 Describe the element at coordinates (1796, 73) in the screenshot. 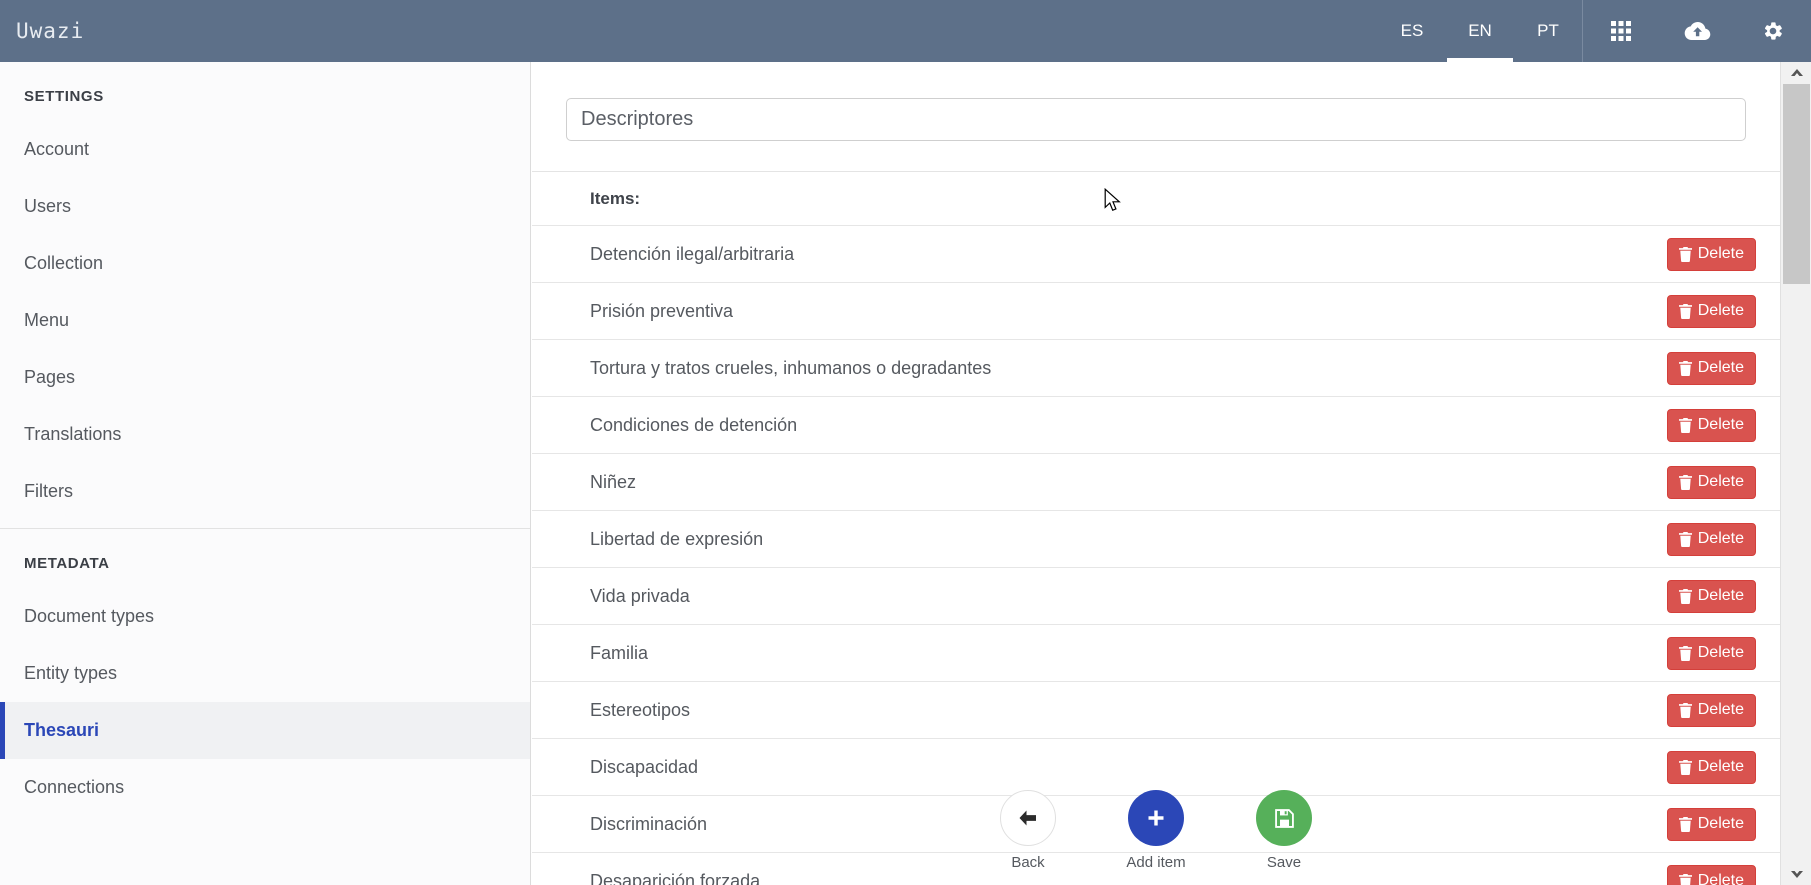

I see `scroll-up-arrow-icon` at that location.